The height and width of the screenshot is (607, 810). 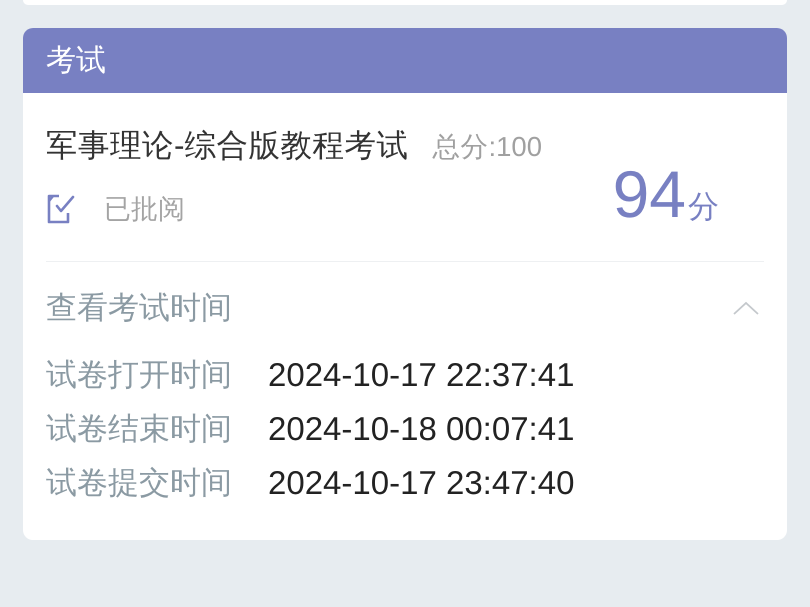 I want to click on review-status: 已批阅, so click(x=144, y=209).